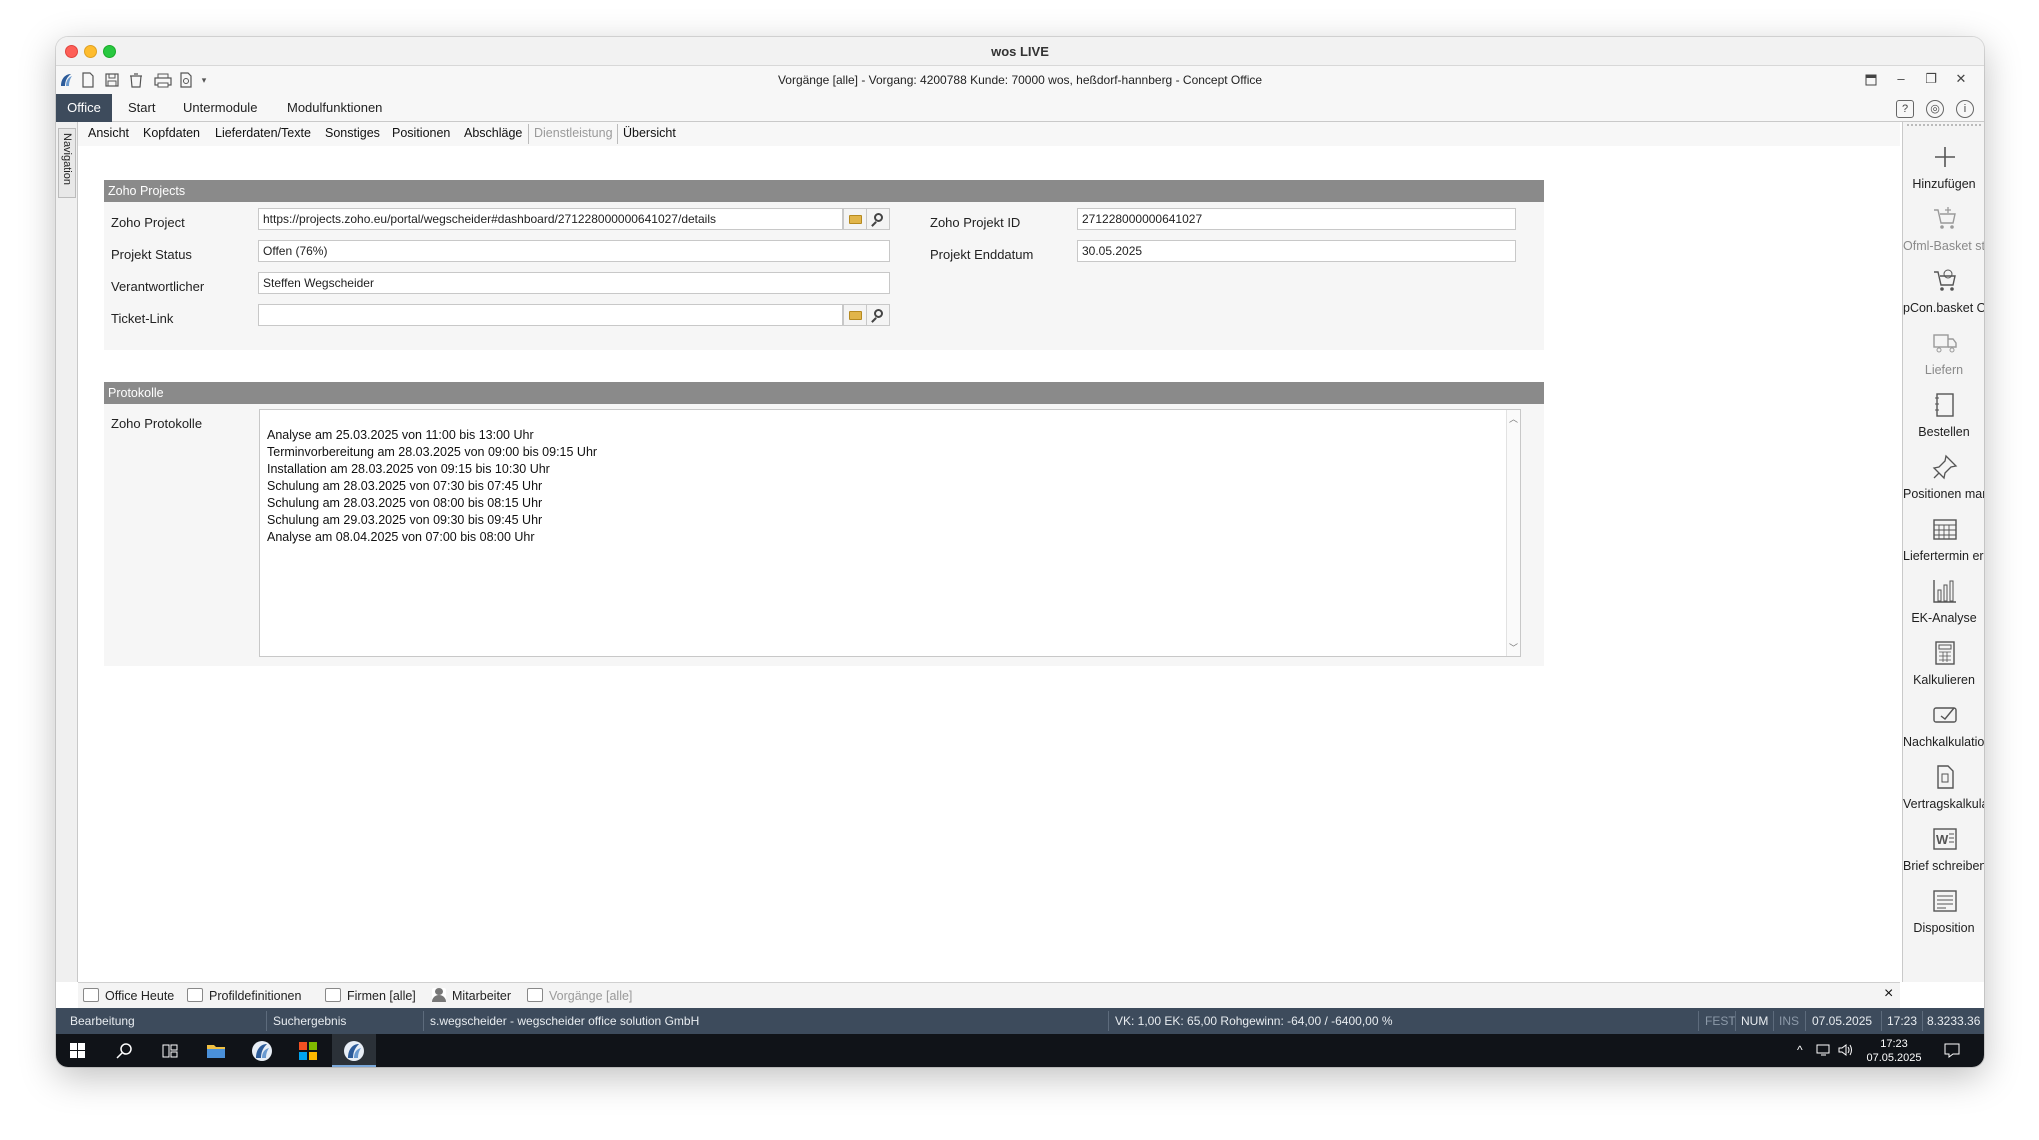 Image resolution: width=2039 pixels, height=1140 pixels. I want to click on calculator-icon, so click(1945, 653).